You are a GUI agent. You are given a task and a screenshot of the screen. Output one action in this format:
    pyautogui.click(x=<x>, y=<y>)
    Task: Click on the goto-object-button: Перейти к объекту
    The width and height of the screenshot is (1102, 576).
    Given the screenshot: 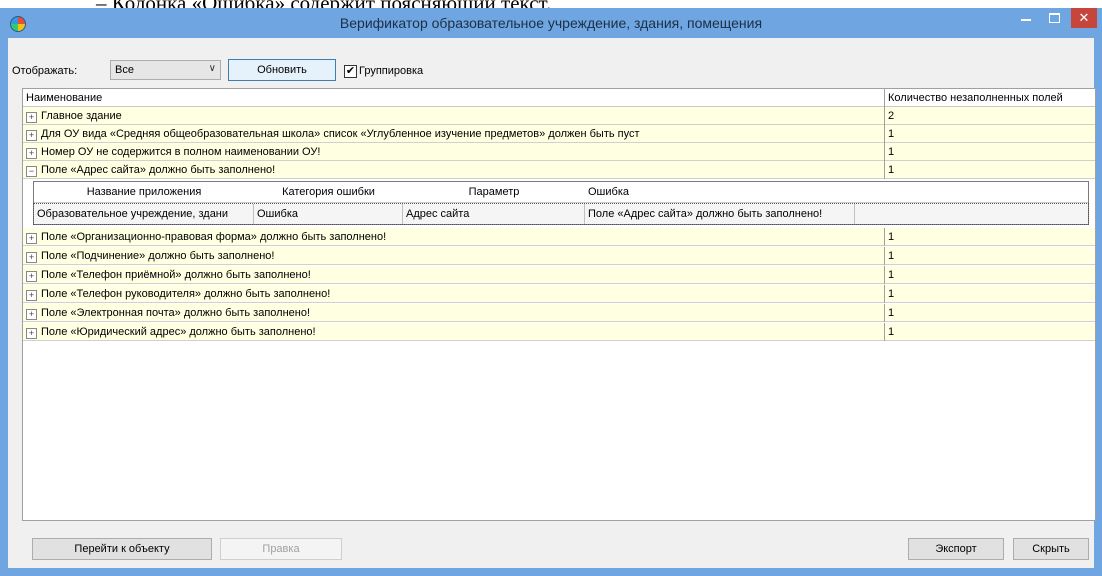 What is the action you would take?
    pyautogui.click(x=122, y=549)
    